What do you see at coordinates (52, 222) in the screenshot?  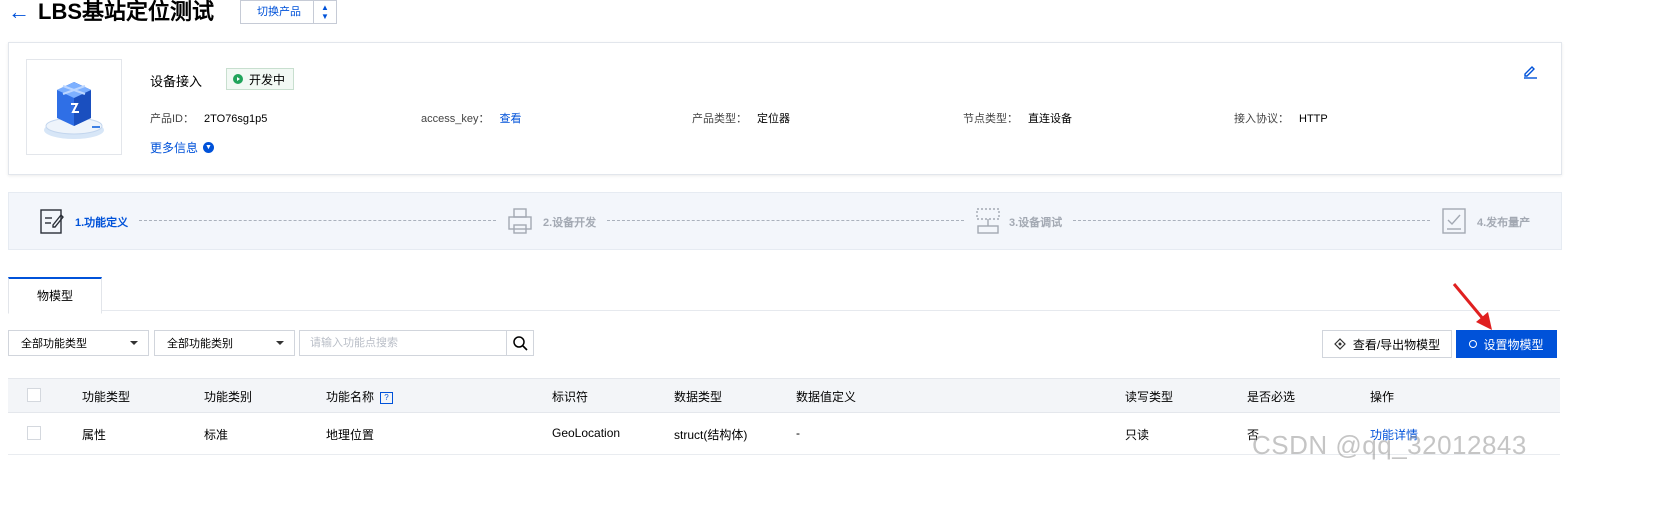 I see `document-edit-icon` at bounding box center [52, 222].